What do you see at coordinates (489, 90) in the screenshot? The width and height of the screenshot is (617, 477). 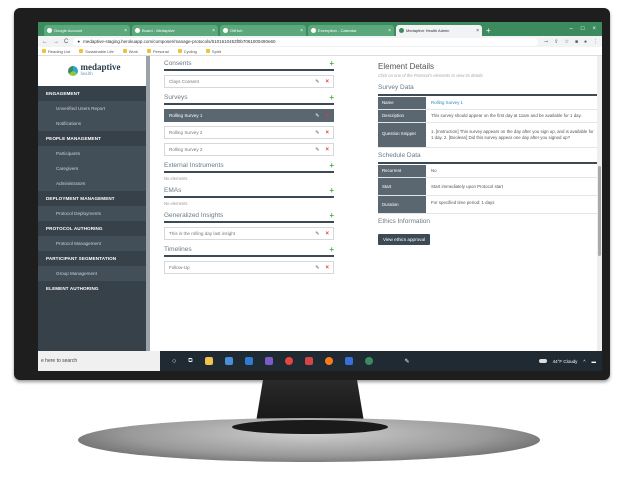 I see `survey-data-title: Survey Data` at bounding box center [489, 90].